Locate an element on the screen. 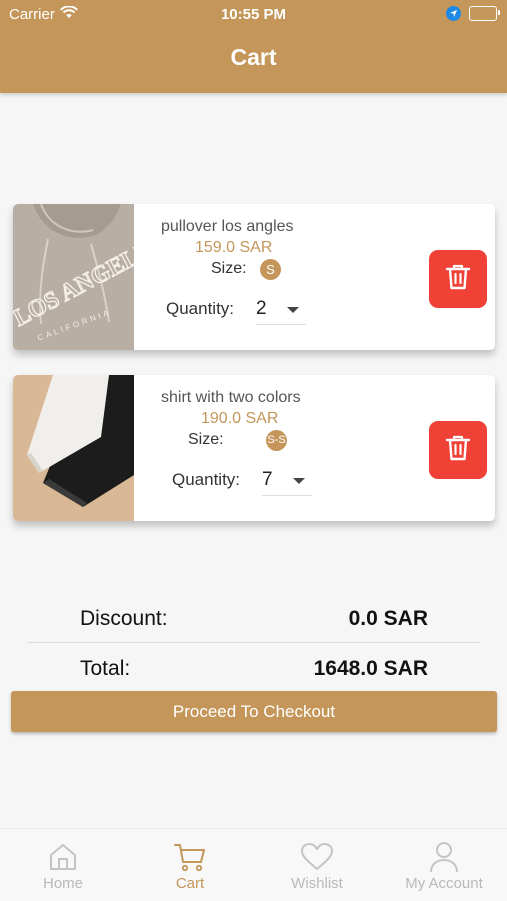 Image resolution: width=507 pixels, height=901 pixels. nav-label: My Account is located at coordinates (444, 883).